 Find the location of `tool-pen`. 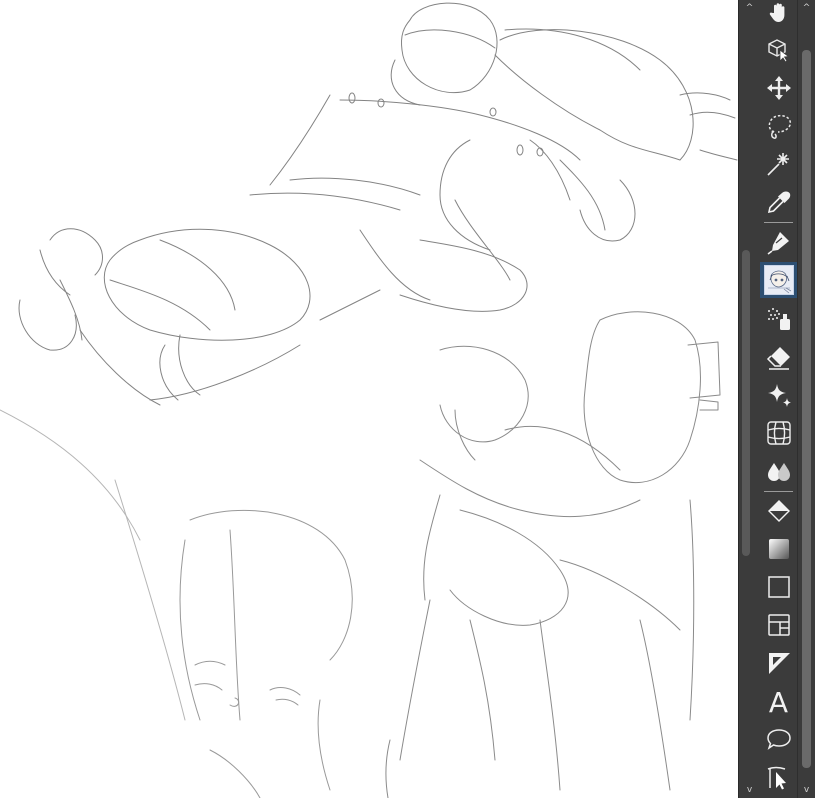

tool-pen is located at coordinates (778, 242).